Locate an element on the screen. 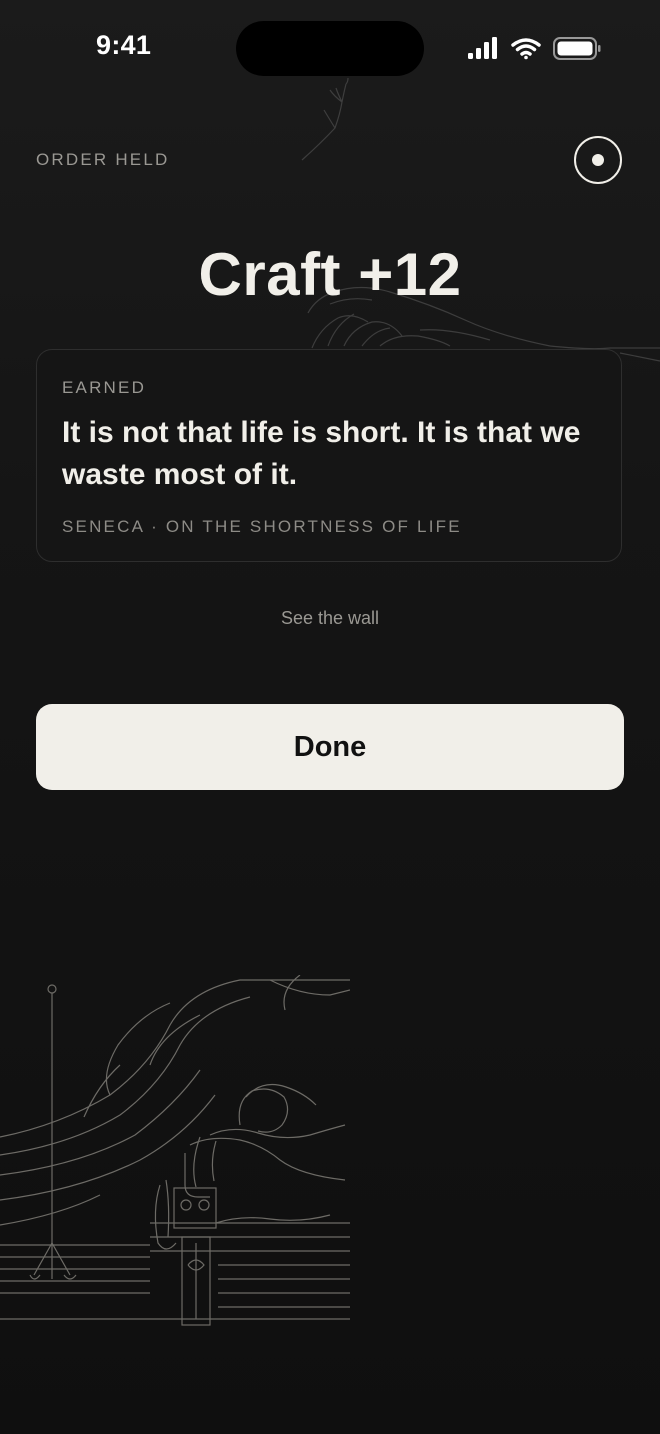 The image size is (660, 1434). card-label: EARNED is located at coordinates (104, 387).